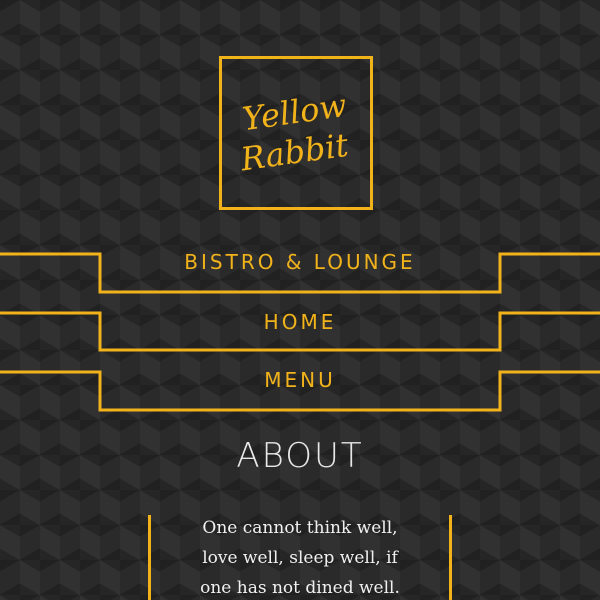 This screenshot has height=600, width=600. I want to click on logo: Yellow Rabbit, so click(296, 133).